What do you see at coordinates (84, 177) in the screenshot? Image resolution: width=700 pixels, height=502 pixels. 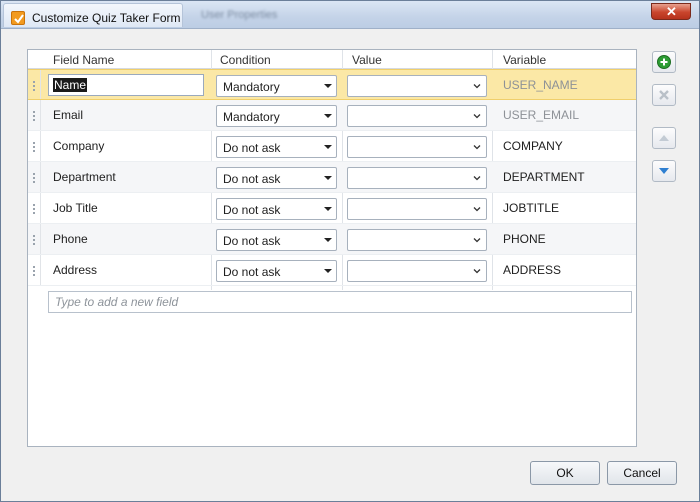 I see `field-name: Department` at bounding box center [84, 177].